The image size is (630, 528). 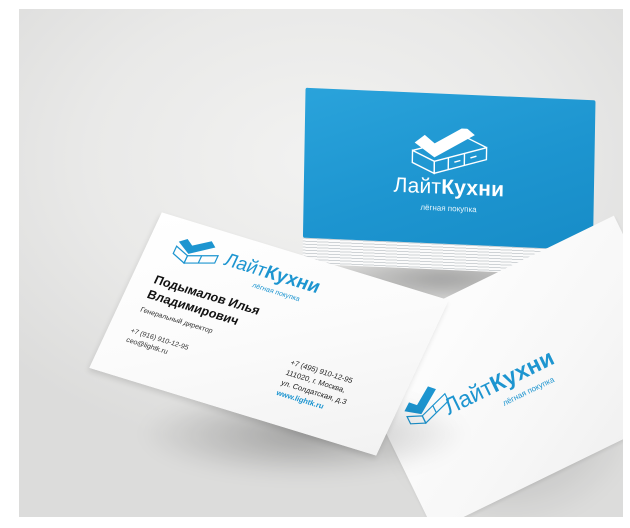 I want to click on brand-bold-text: Кухни, so click(x=472, y=188).